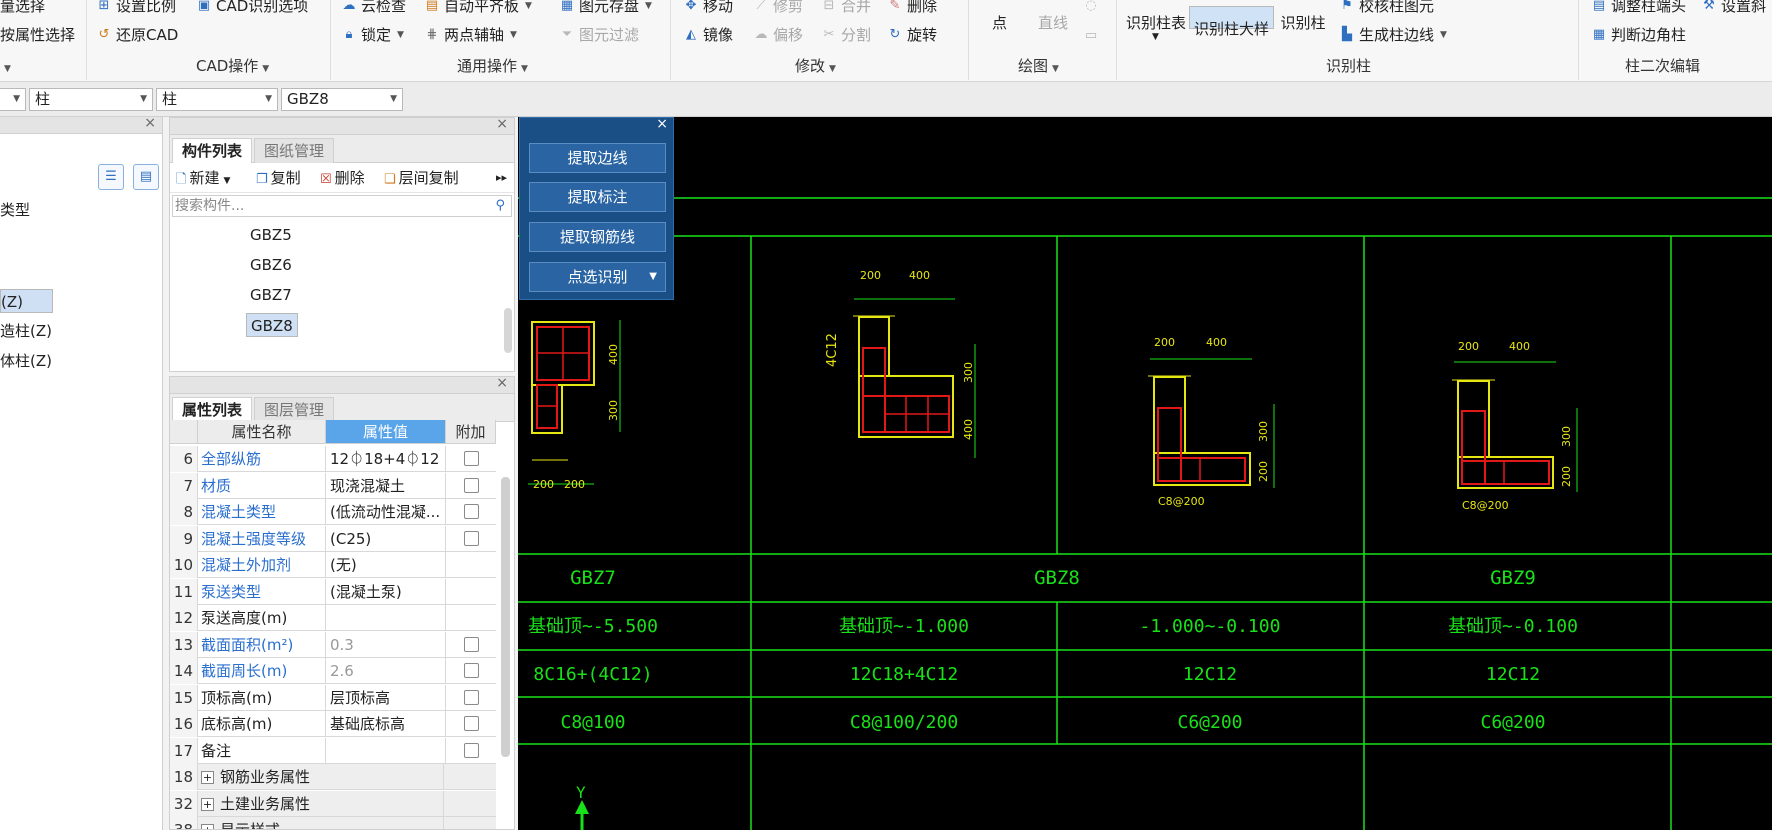 The height and width of the screenshot is (830, 1772). I want to click on property-value: 2.6, so click(386, 671).